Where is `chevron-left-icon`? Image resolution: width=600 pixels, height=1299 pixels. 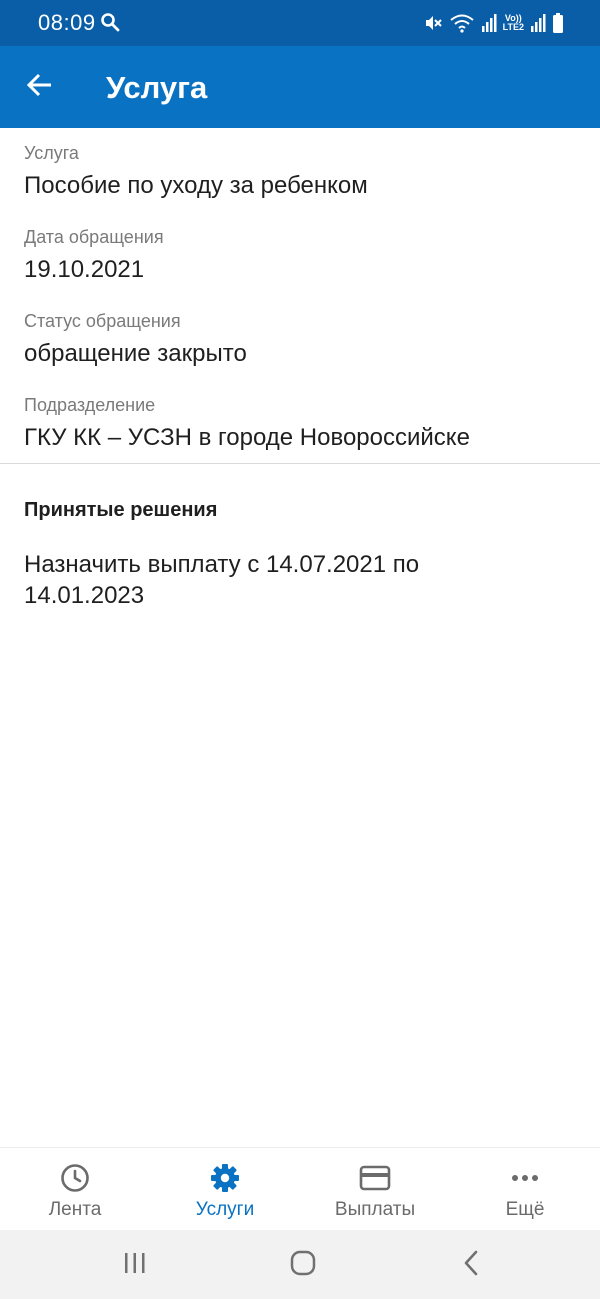 chevron-left-icon is located at coordinates (472, 1265).